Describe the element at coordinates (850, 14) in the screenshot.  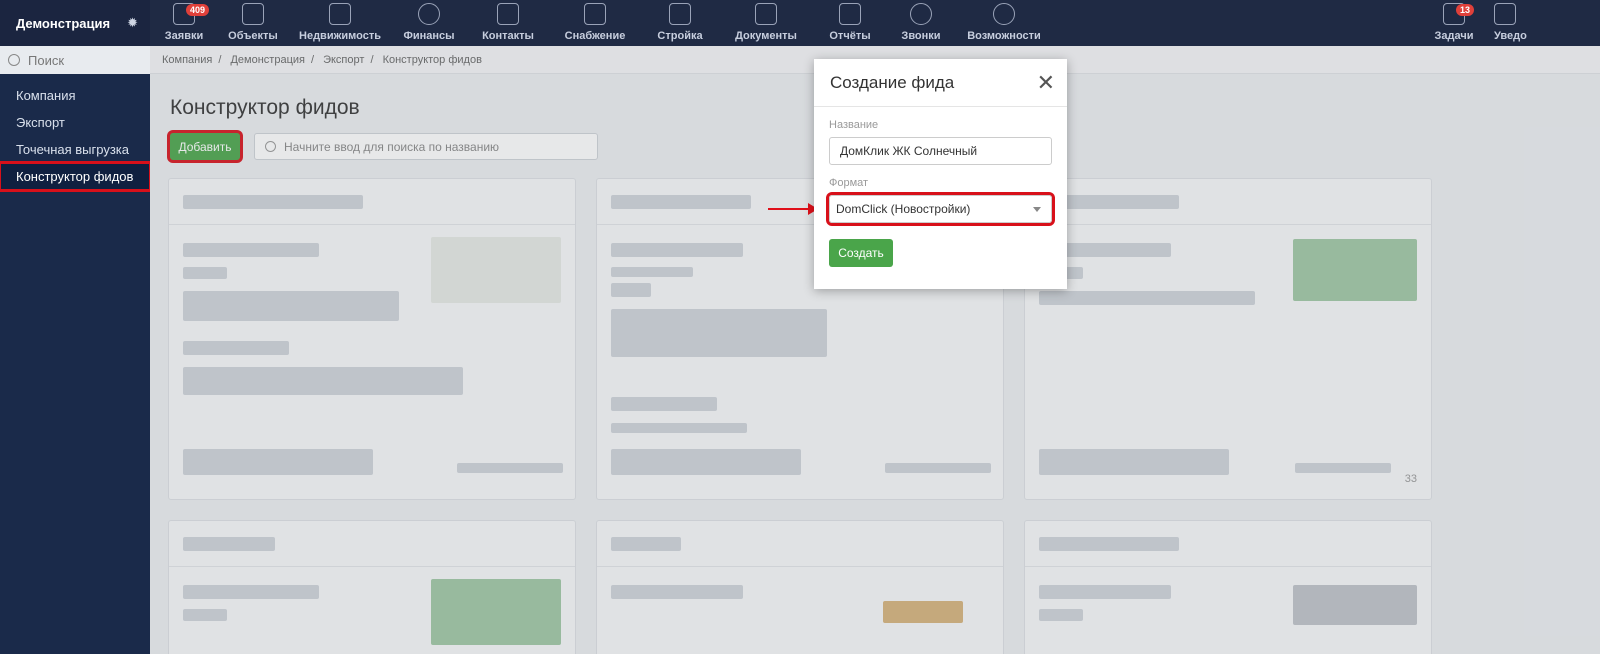
I see `report-icon` at that location.